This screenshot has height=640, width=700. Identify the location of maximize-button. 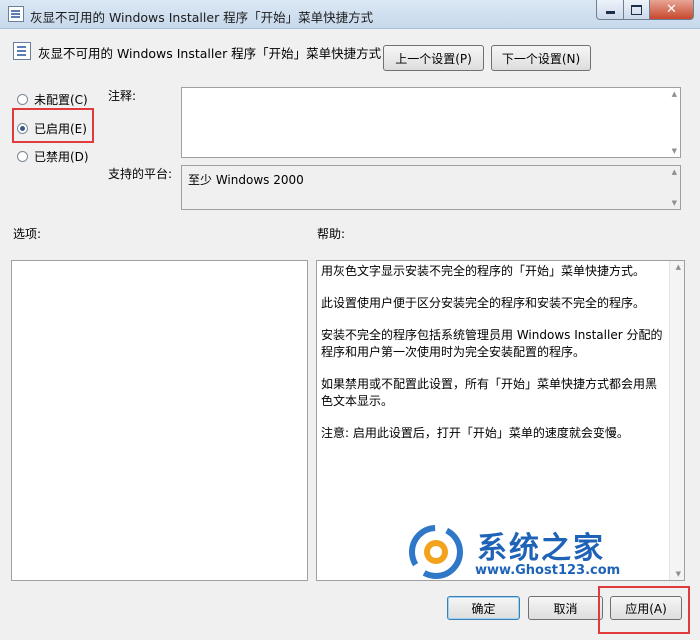
(637, 10).